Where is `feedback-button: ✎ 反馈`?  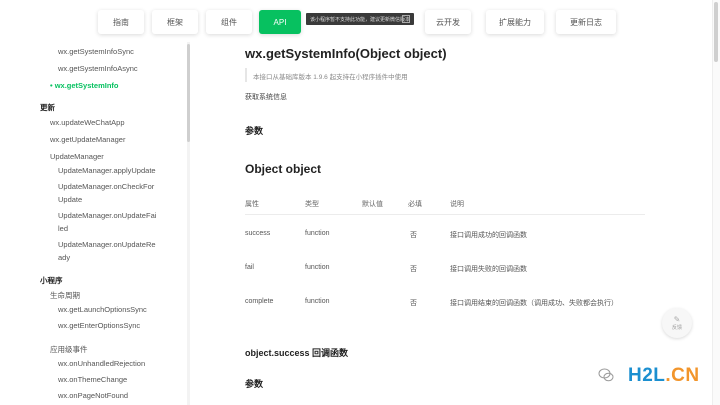
feedback-button: ✎ 反馈 is located at coordinates (677, 323).